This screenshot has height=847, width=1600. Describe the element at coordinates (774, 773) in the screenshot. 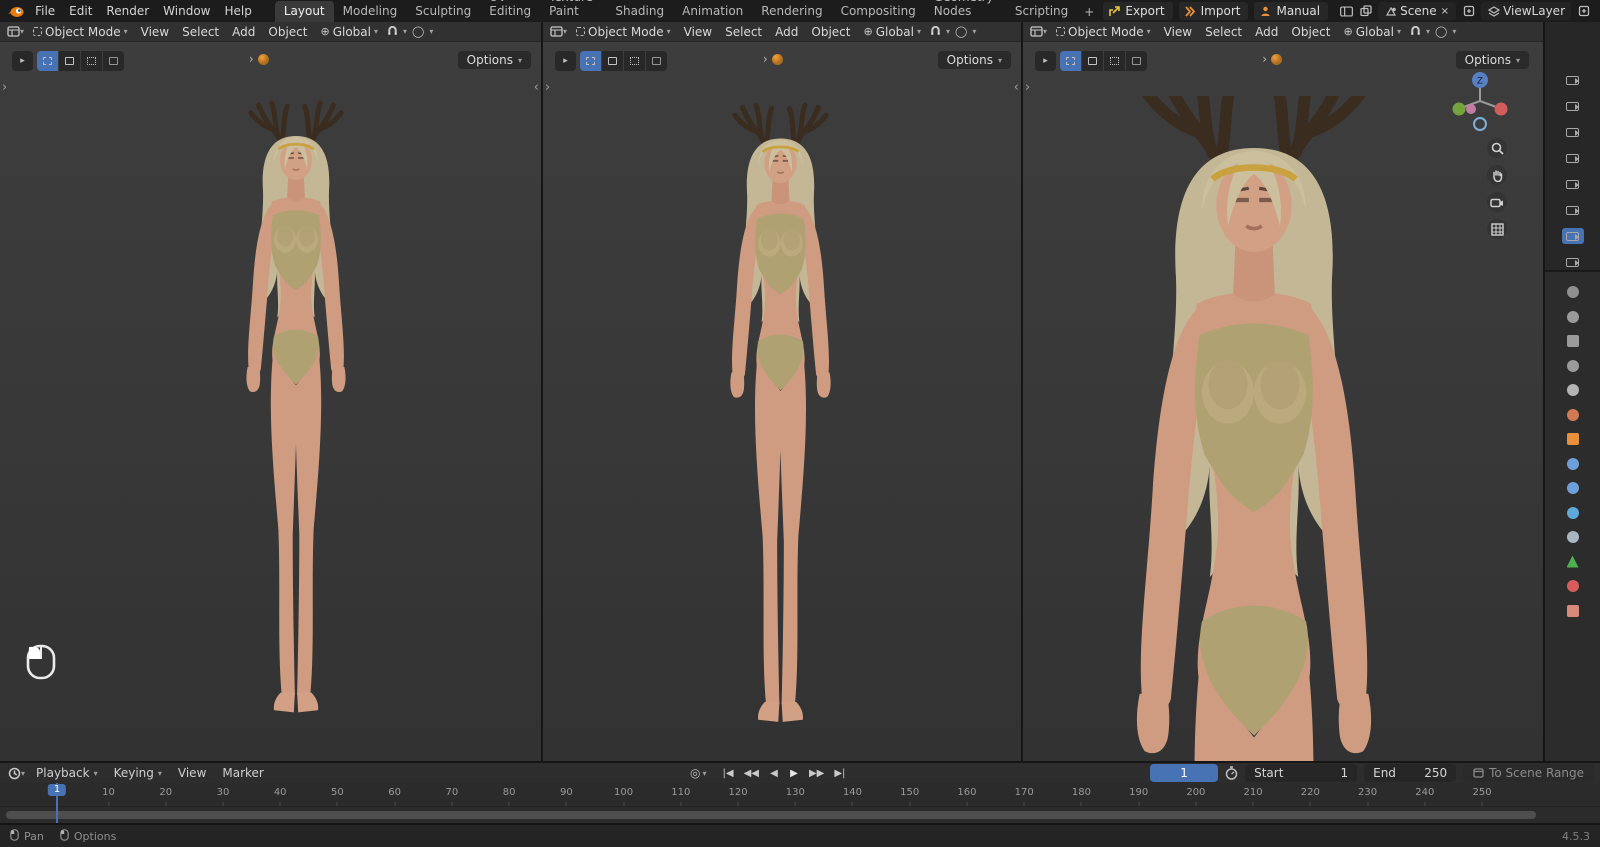

I see `play-reverse-button: ◀` at that location.